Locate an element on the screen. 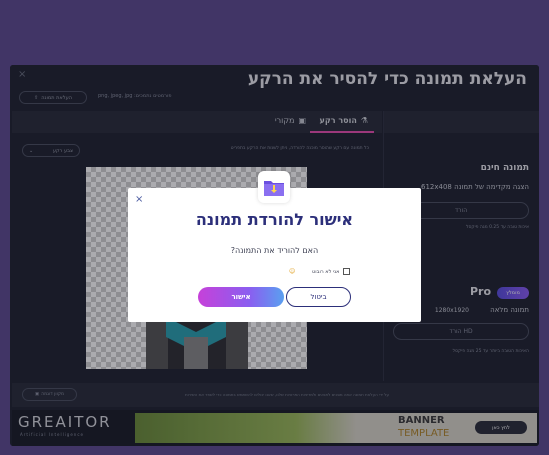 This screenshot has height=455, width=549. confirm-button: אישור is located at coordinates (241, 297).